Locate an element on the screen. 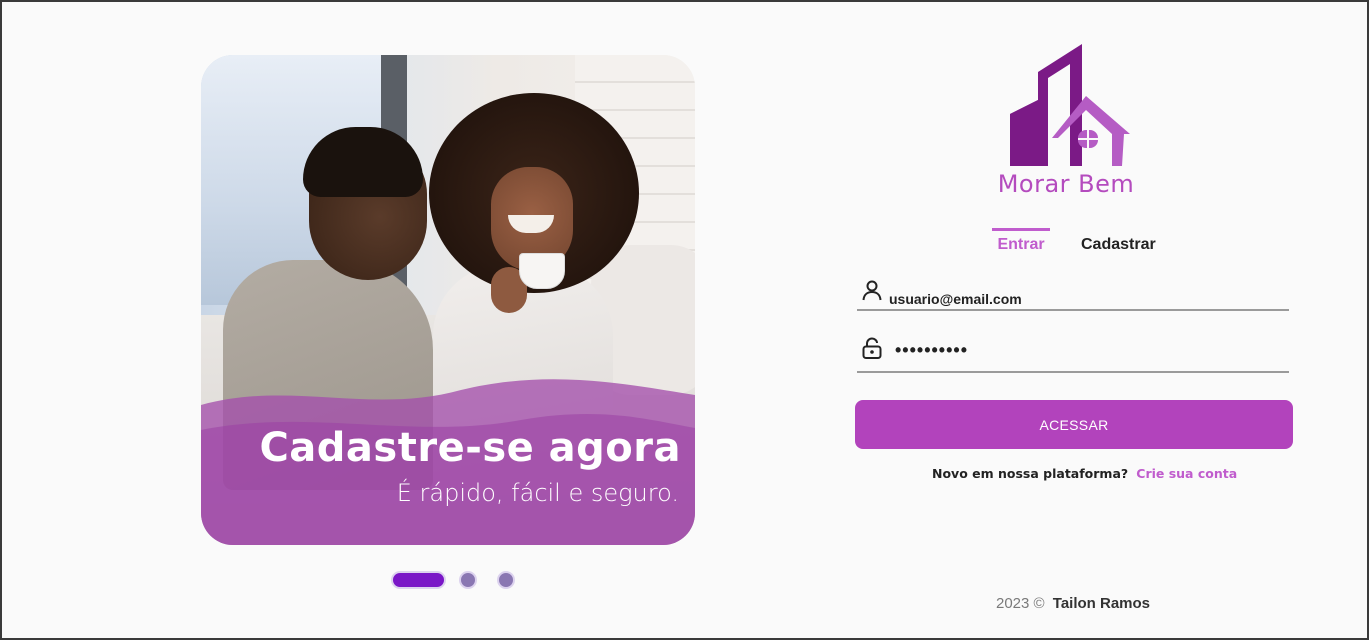 This screenshot has width=1369, height=640. building-house-logo-icon is located at coordinates (1070, 105).